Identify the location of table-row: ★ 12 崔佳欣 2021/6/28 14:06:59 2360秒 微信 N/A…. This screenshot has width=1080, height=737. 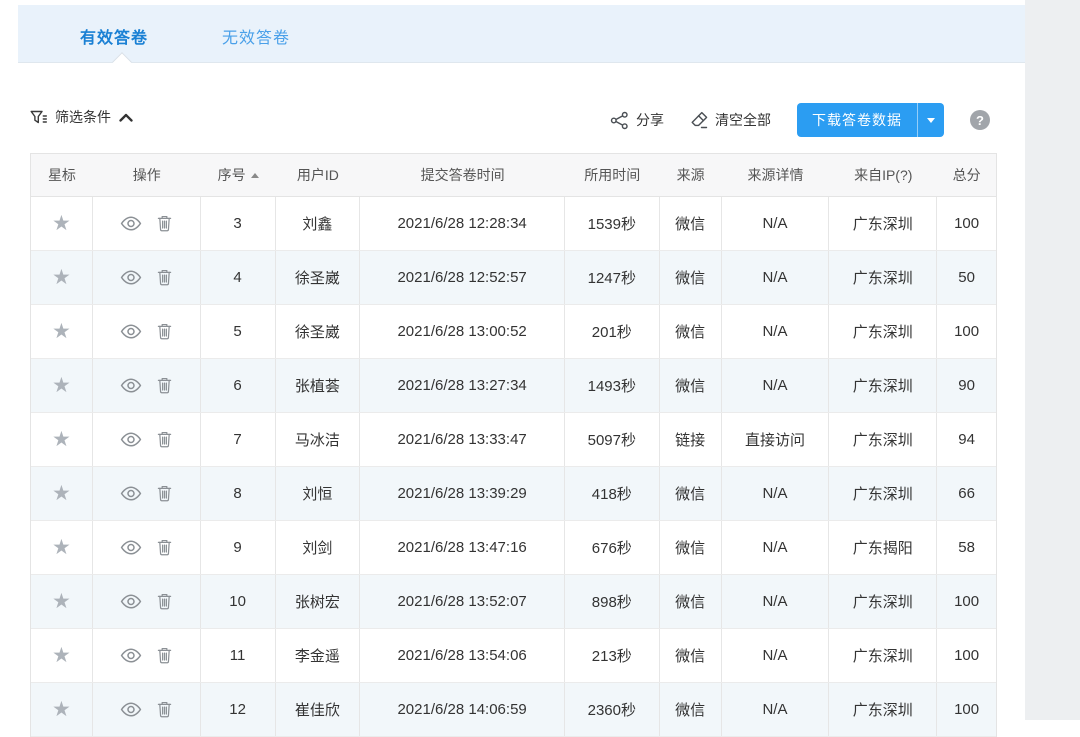
(513, 710).